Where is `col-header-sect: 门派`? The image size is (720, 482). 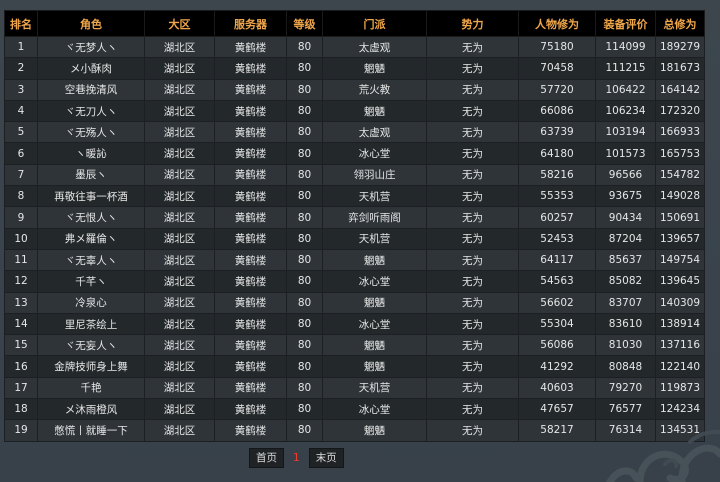
col-header-sect: 门派 is located at coordinates (374, 23).